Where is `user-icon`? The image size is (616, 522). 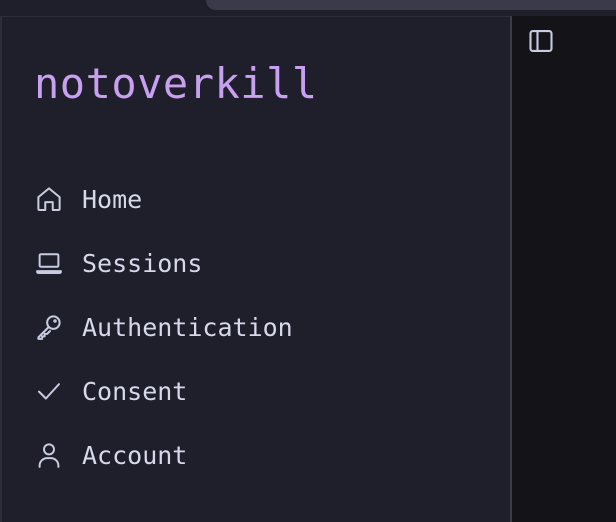
user-icon is located at coordinates (49, 455).